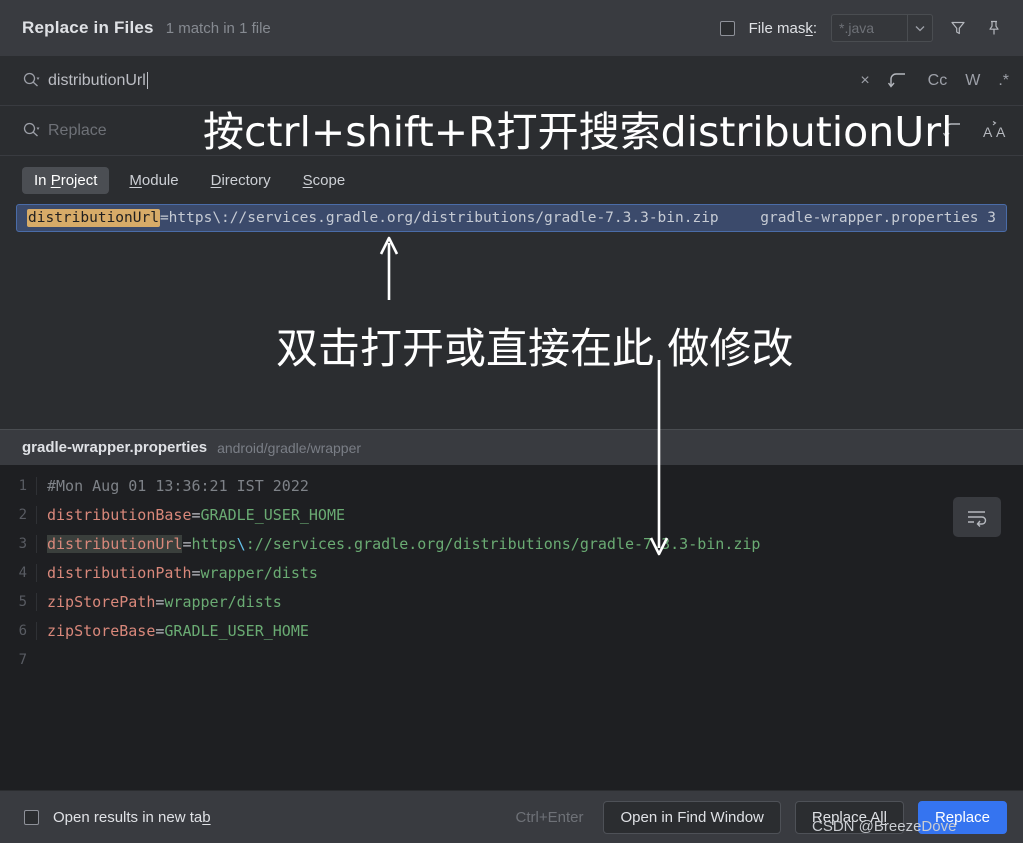  What do you see at coordinates (22, 485) in the screenshot?
I see `line-number: 1` at bounding box center [22, 485].